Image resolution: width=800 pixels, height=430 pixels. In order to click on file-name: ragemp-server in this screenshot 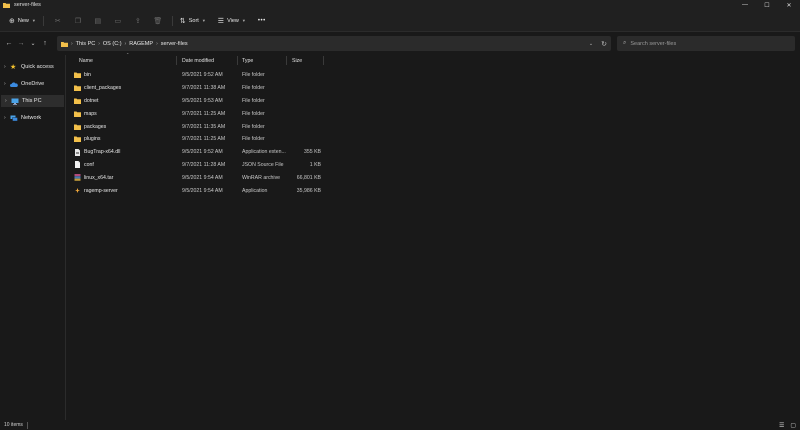, I will do `click(101, 190)`.